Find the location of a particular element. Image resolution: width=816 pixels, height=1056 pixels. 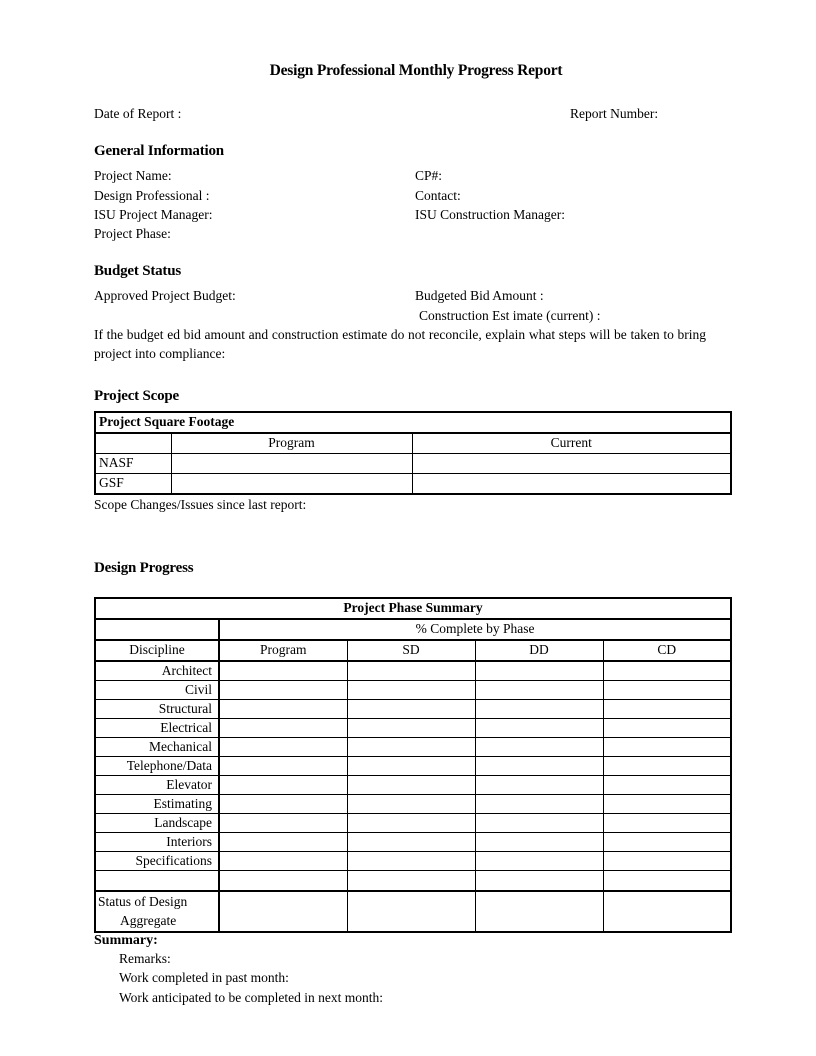

phase-row-label-electrical: Electrical is located at coordinates (157, 727).